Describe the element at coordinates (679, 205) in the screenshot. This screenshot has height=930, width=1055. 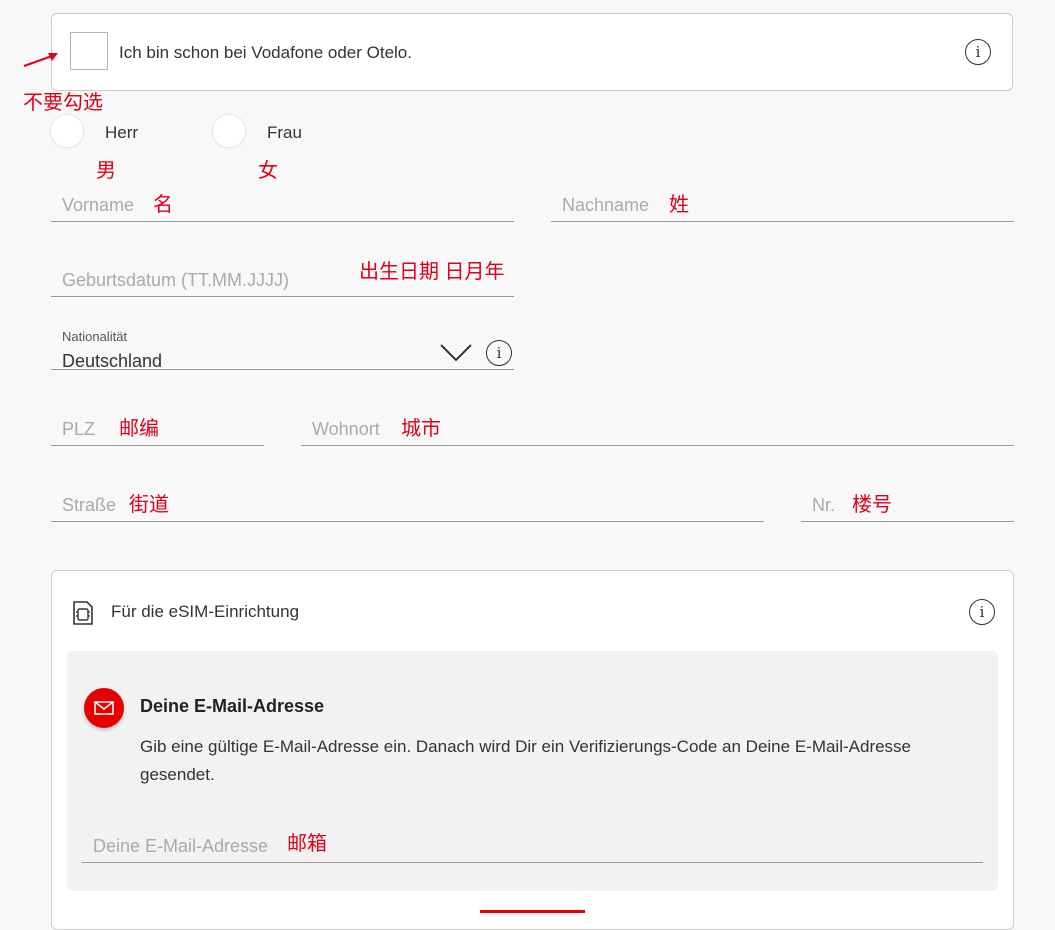
I see `last-name-note: 姓` at that location.